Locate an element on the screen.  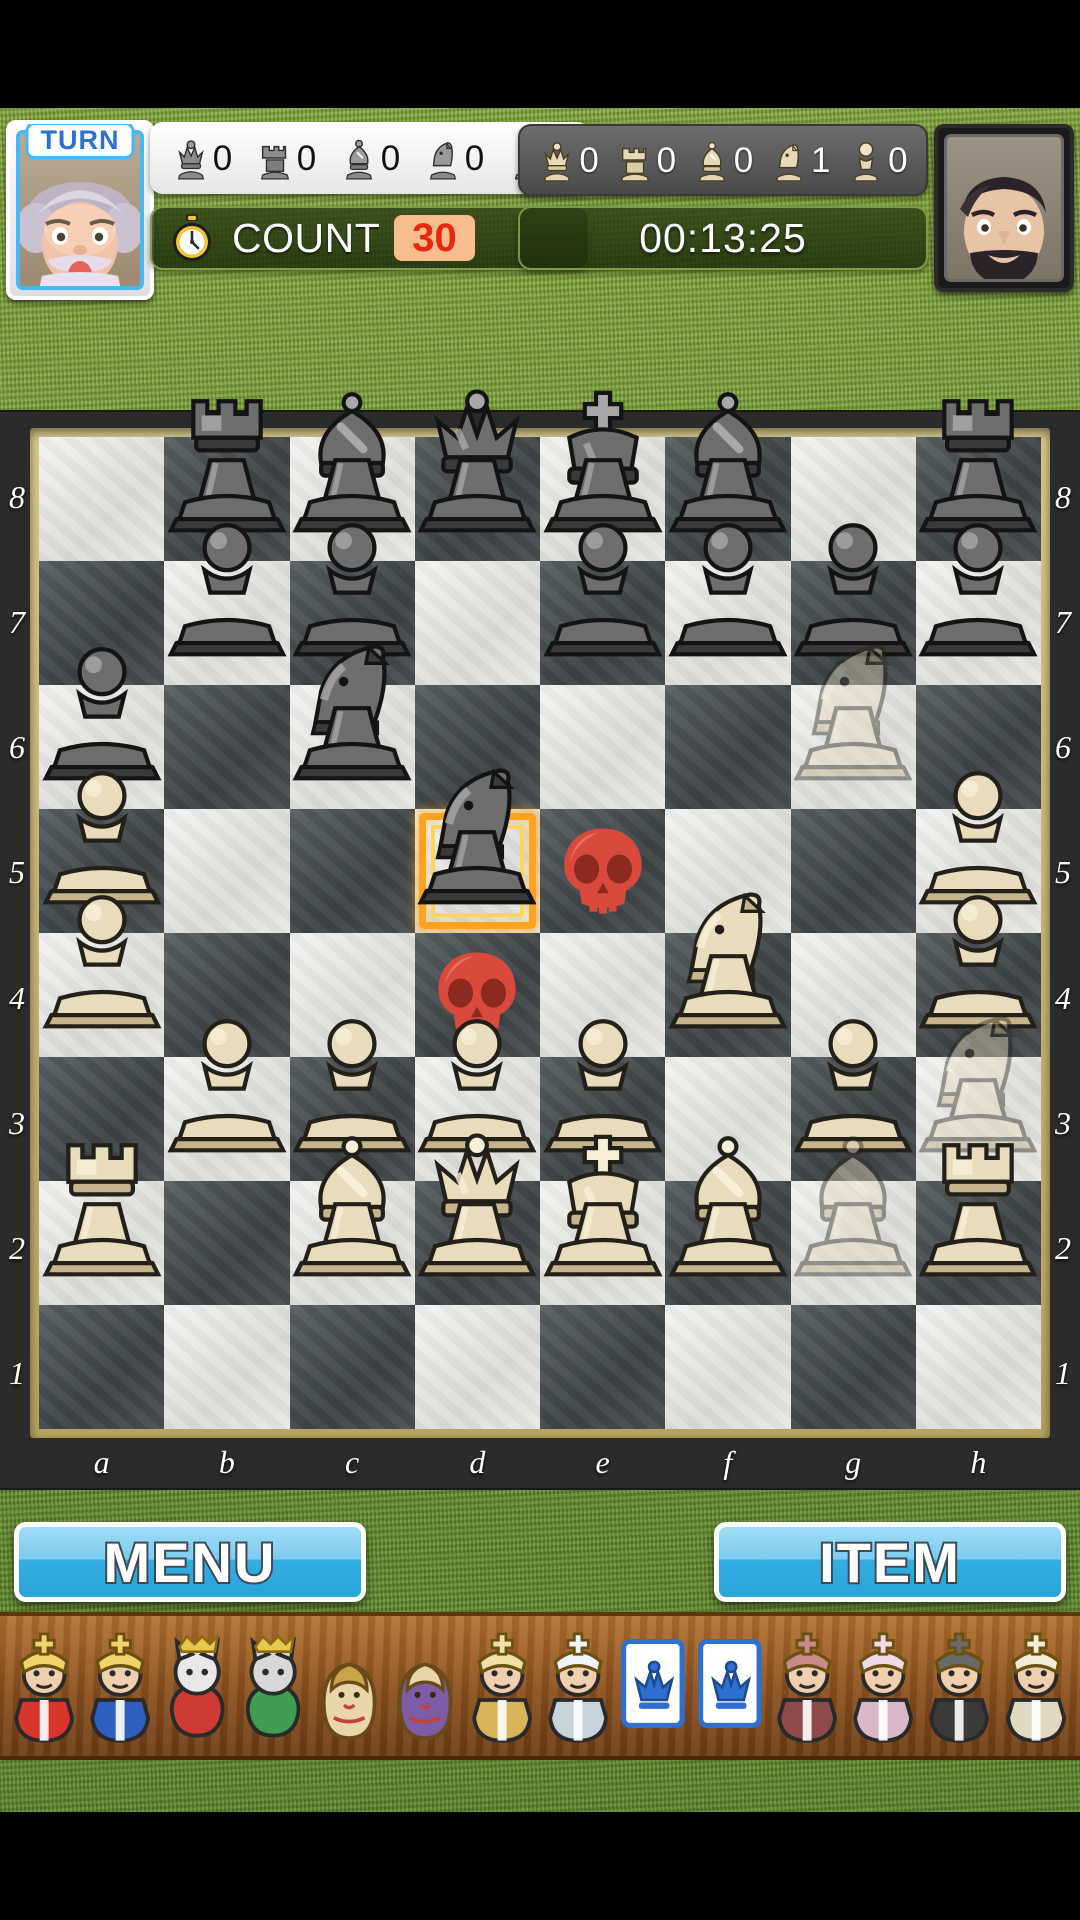
board-square-h4 is located at coordinates (978, 976).